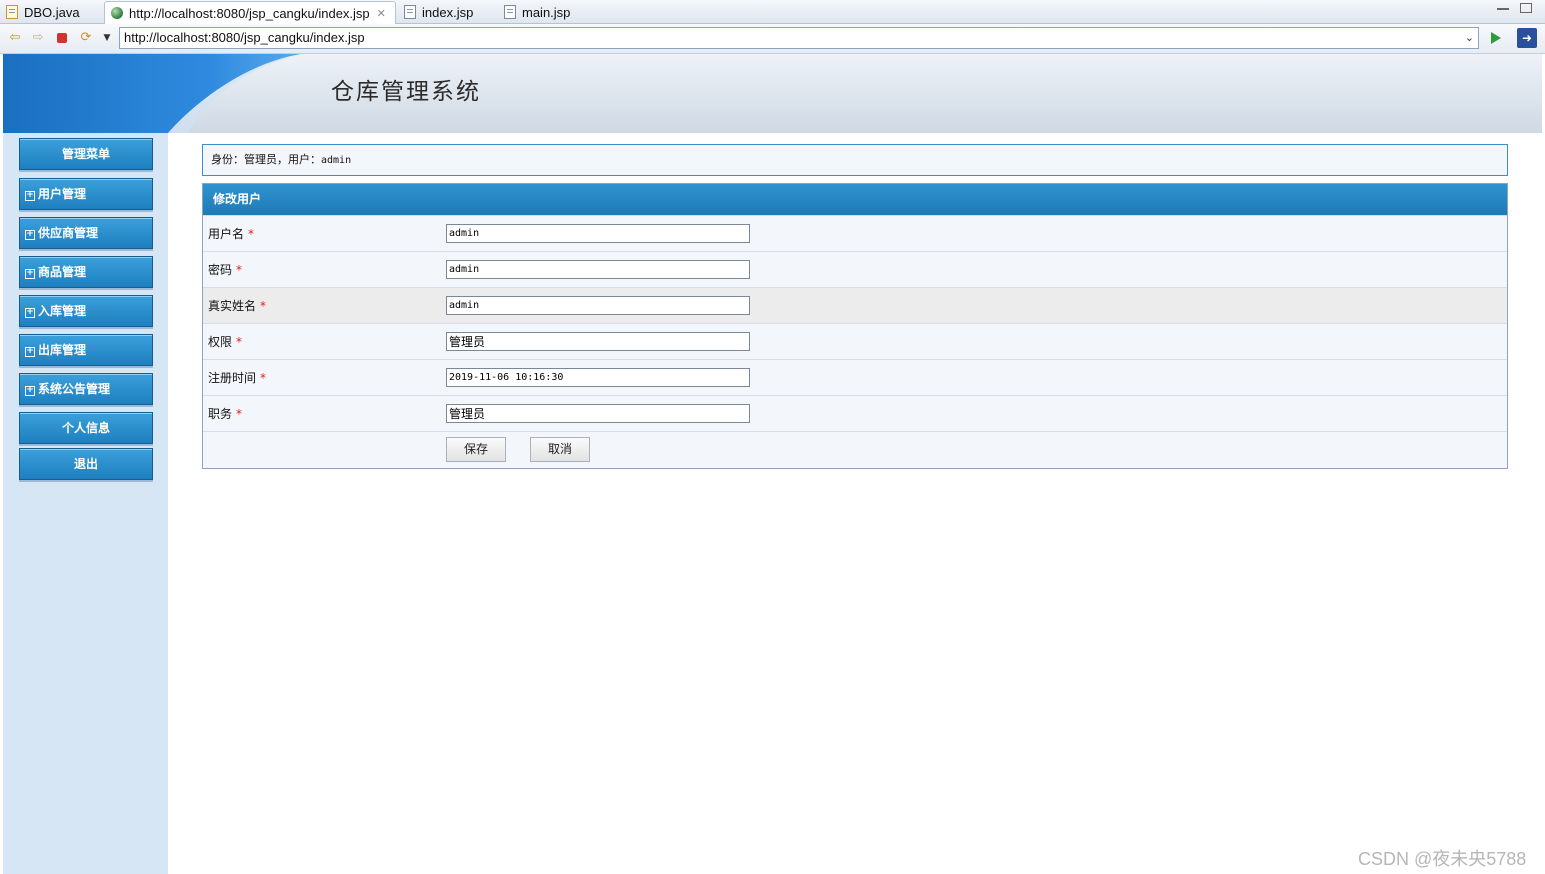 Image resolution: width=1545 pixels, height=874 pixels. I want to click on field-label: 密码 *, so click(225, 270).